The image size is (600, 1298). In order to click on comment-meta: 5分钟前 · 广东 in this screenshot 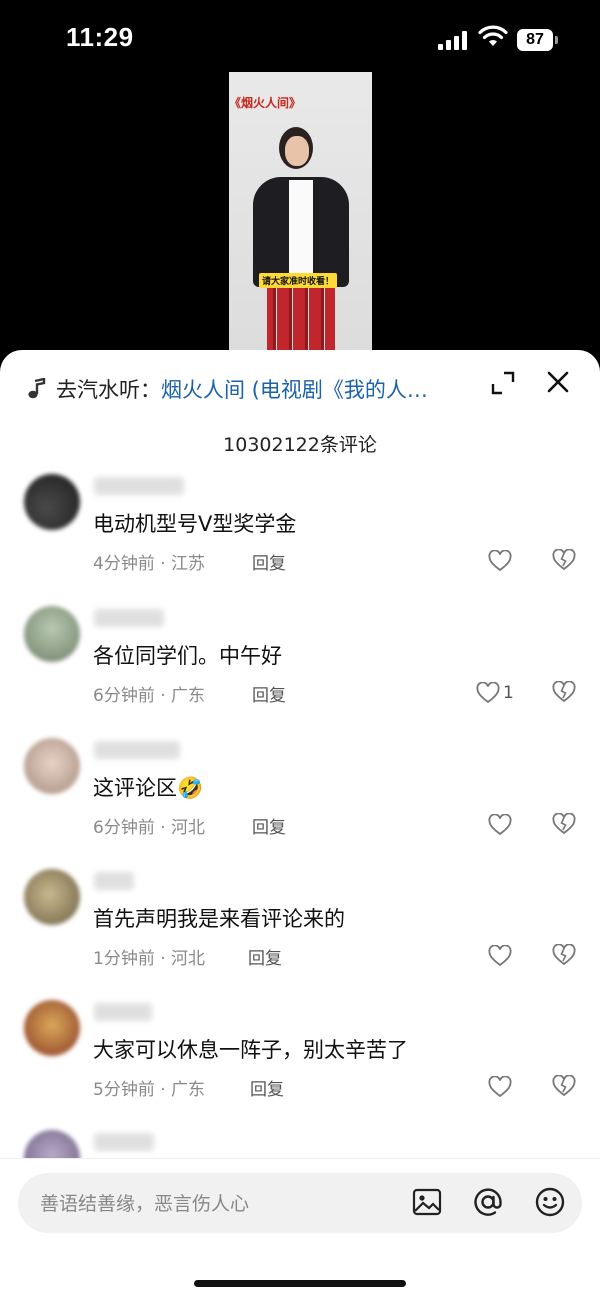, I will do `click(149, 1090)`.